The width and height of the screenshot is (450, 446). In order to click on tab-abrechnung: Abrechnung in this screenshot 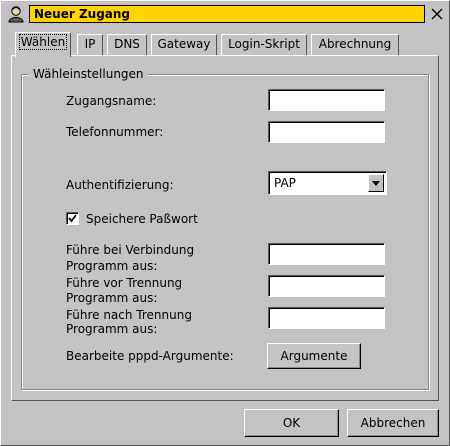, I will do `click(355, 44)`.